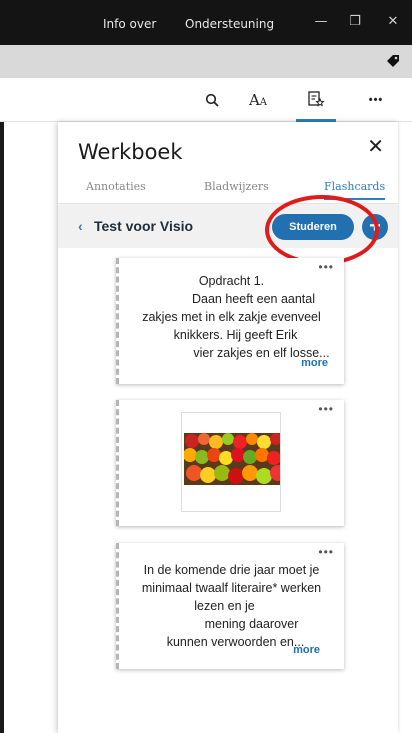 The width and height of the screenshot is (412, 733). What do you see at coordinates (375, 146) in the screenshot?
I see `close-panel-icon: ✕` at bounding box center [375, 146].